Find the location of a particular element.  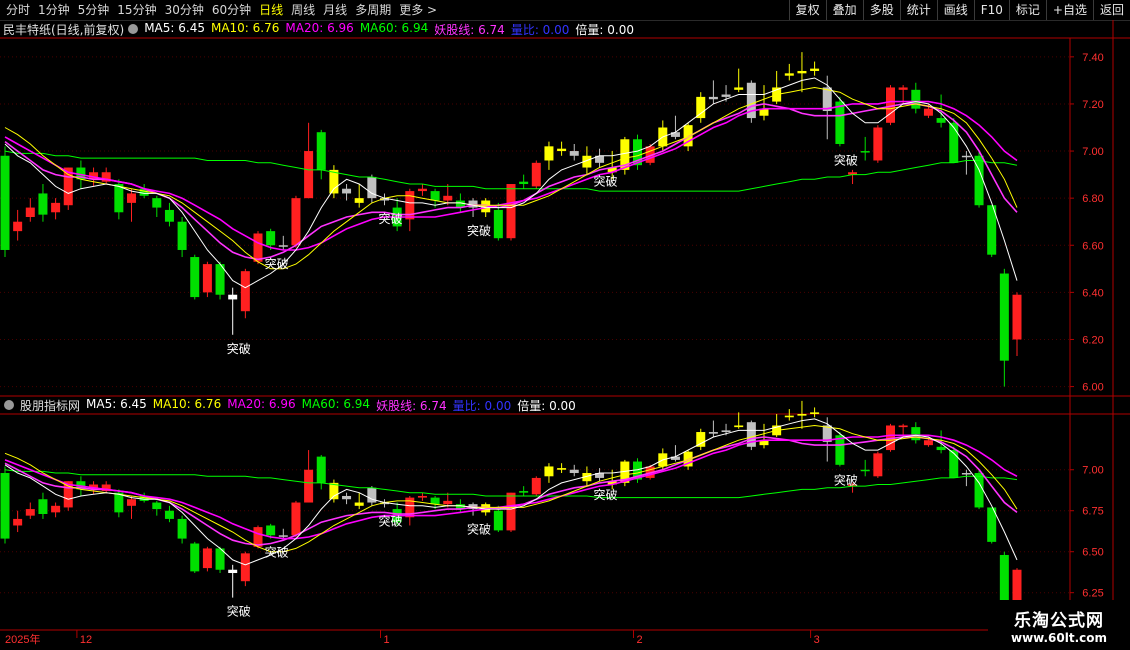

watermark-title: 乐淘公式网 is located at coordinates (1059, 620).